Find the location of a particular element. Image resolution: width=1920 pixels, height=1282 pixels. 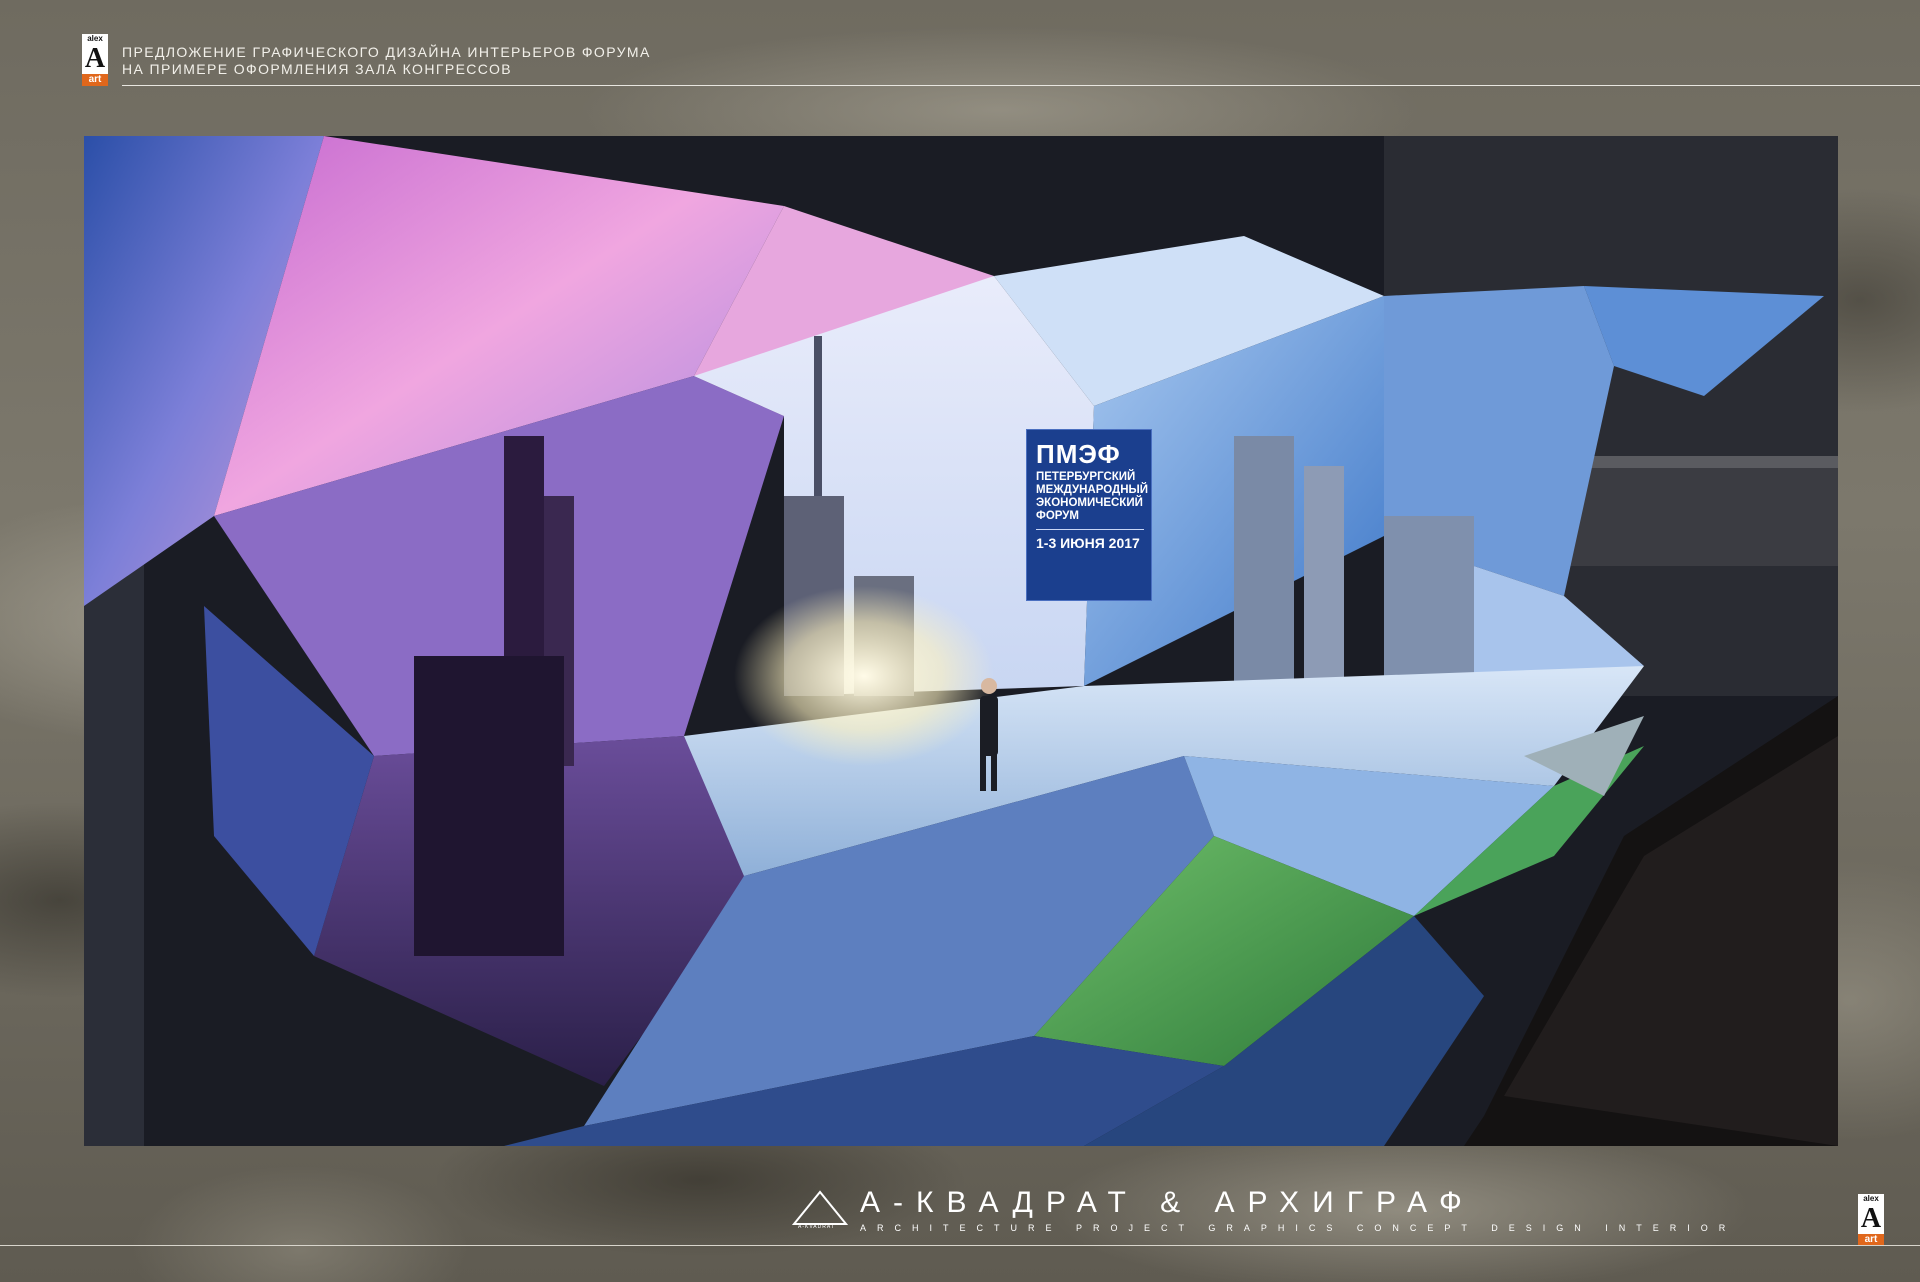

logo-letter: A is located at coordinates (95, 59).